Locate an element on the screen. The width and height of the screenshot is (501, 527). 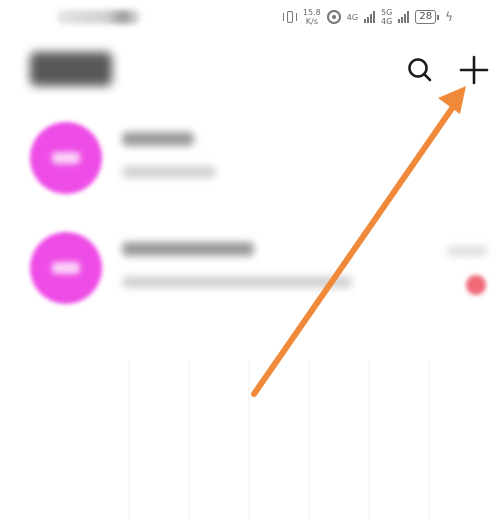
signal-1-bars-icon is located at coordinates (370, 17).